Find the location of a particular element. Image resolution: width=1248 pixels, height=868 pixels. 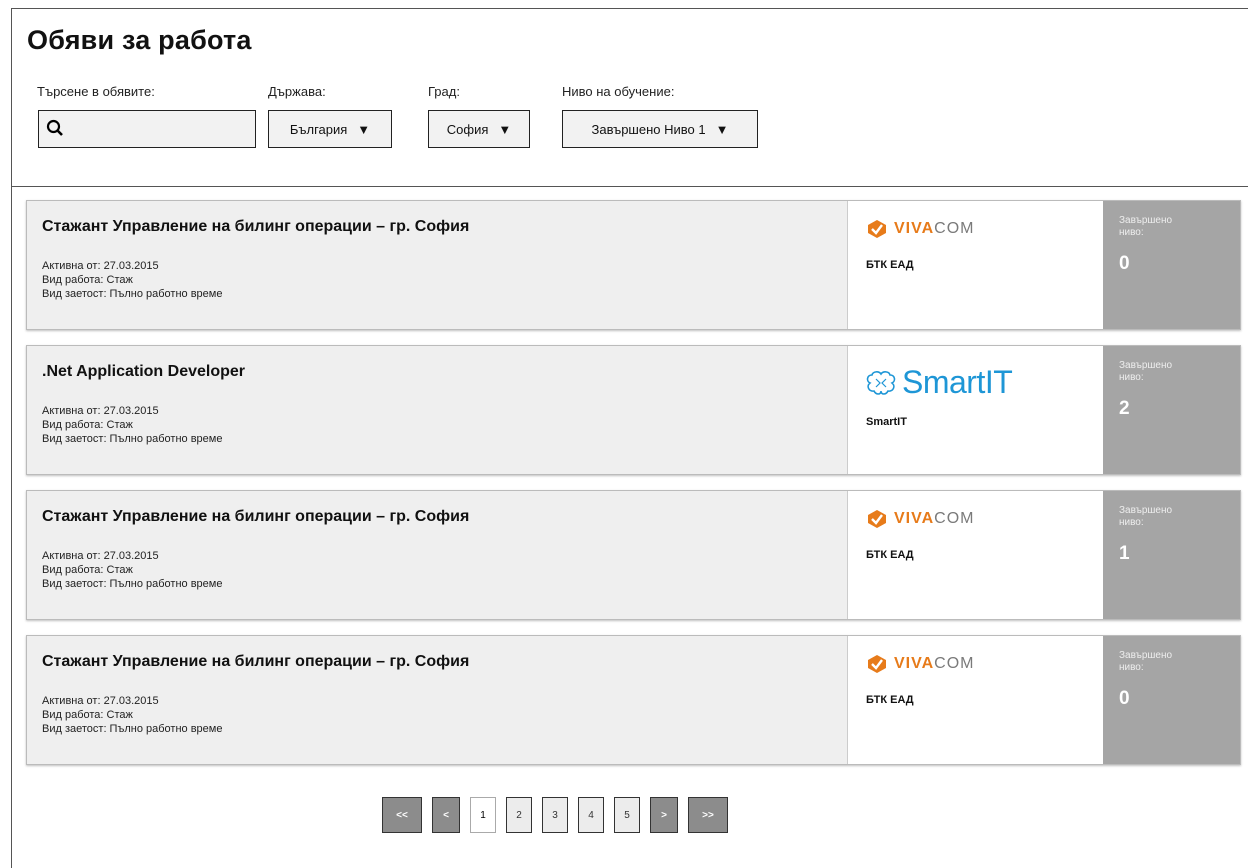

first-page-button: << is located at coordinates (402, 815).